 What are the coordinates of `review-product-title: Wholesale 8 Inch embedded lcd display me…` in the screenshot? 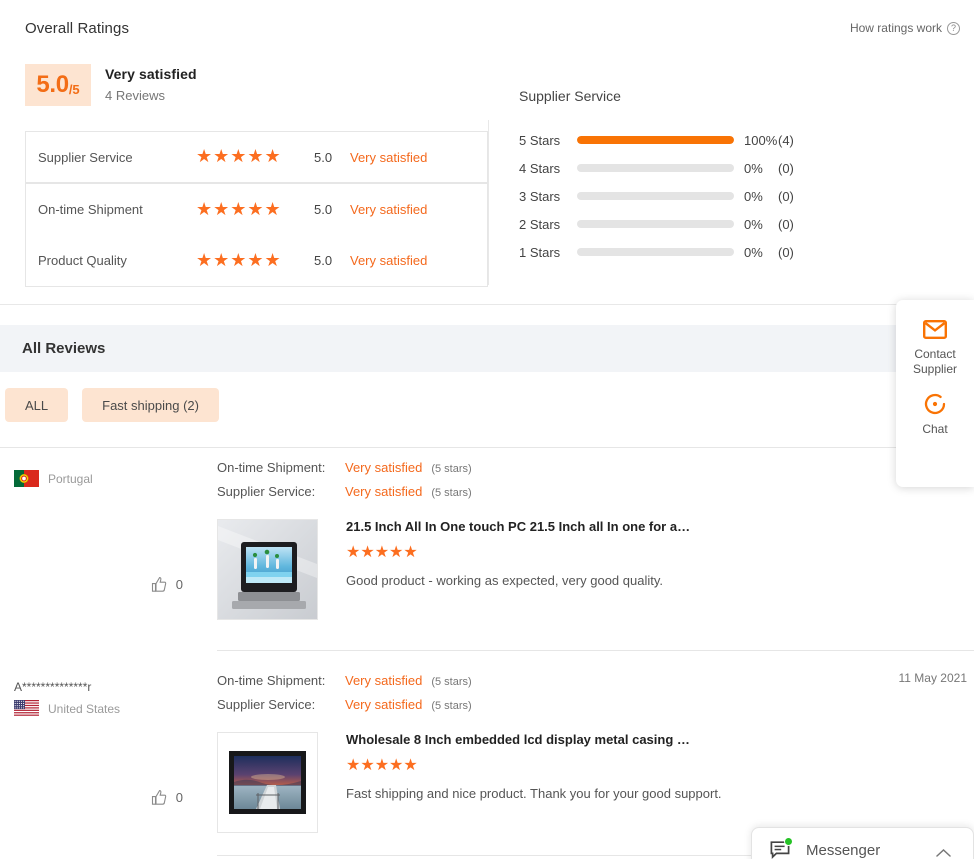 It's located at (660, 739).